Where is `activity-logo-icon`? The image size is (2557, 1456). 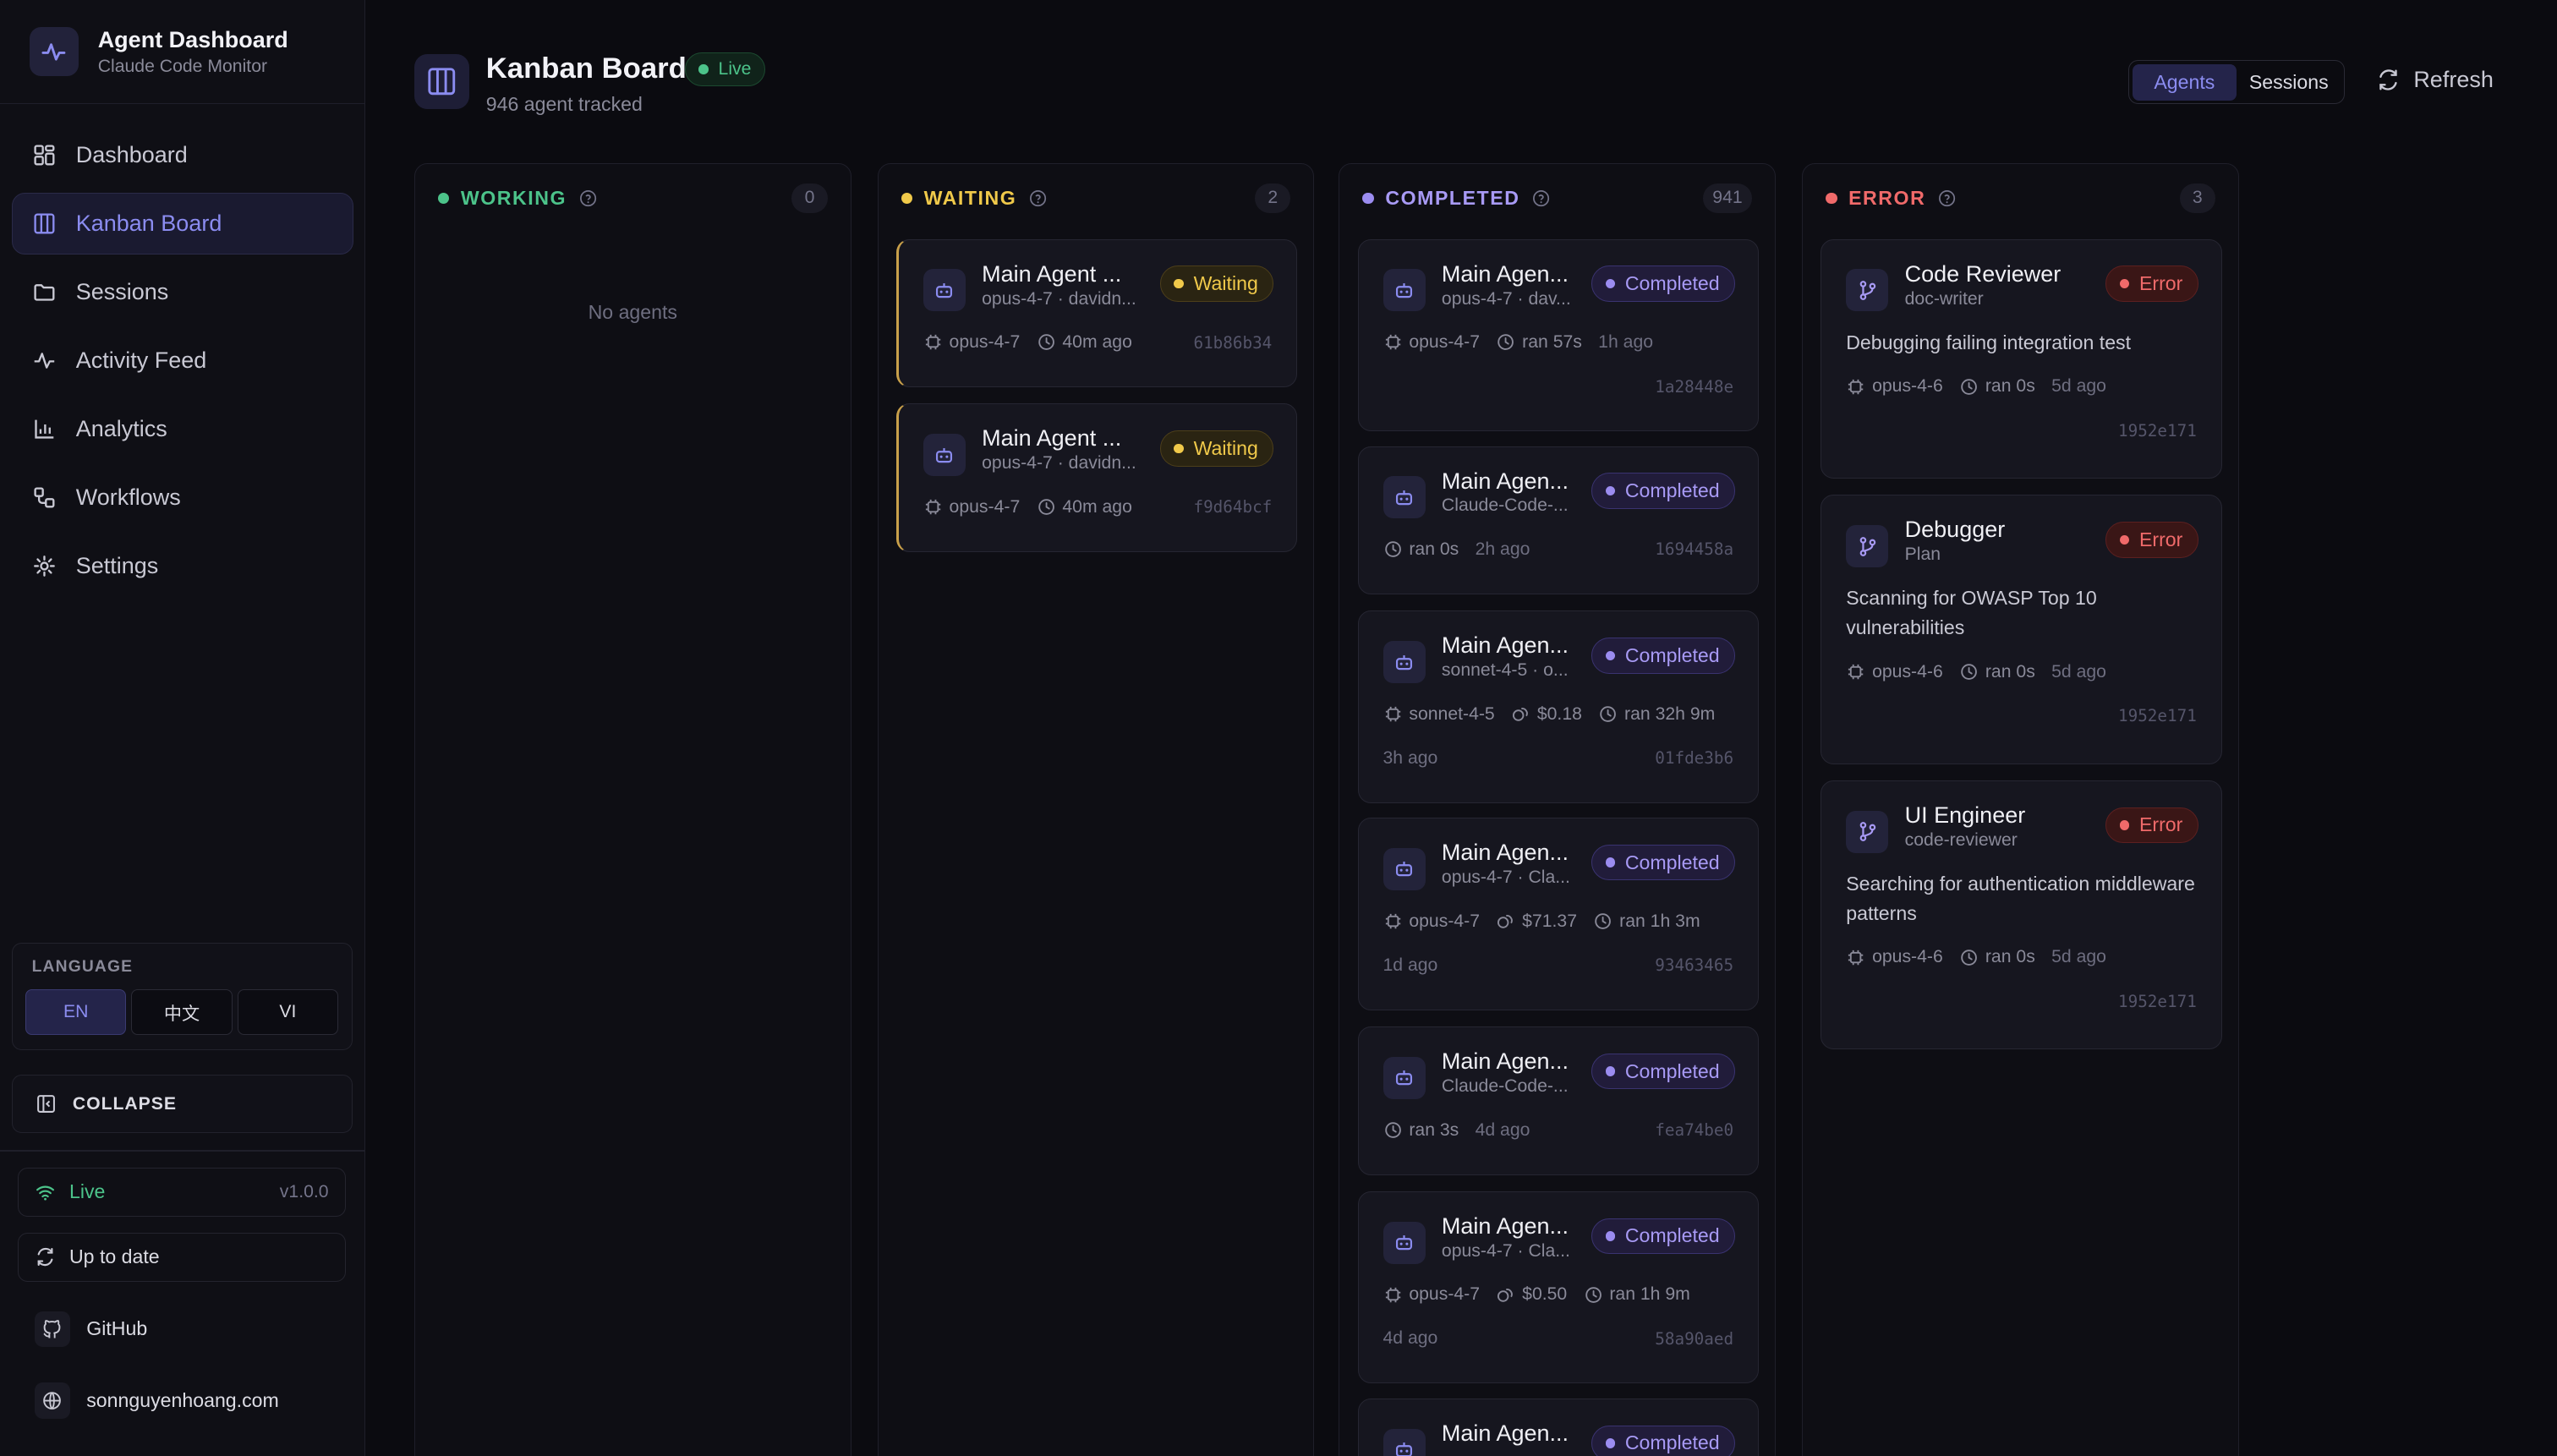 activity-logo-icon is located at coordinates (54, 52).